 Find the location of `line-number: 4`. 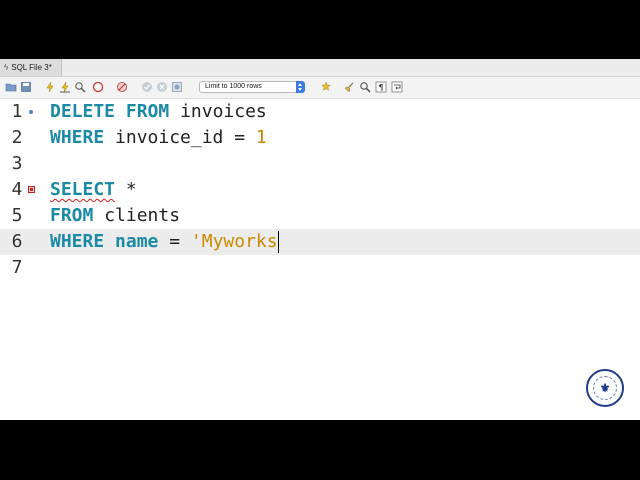

line-number: 4 is located at coordinates (17, 189).